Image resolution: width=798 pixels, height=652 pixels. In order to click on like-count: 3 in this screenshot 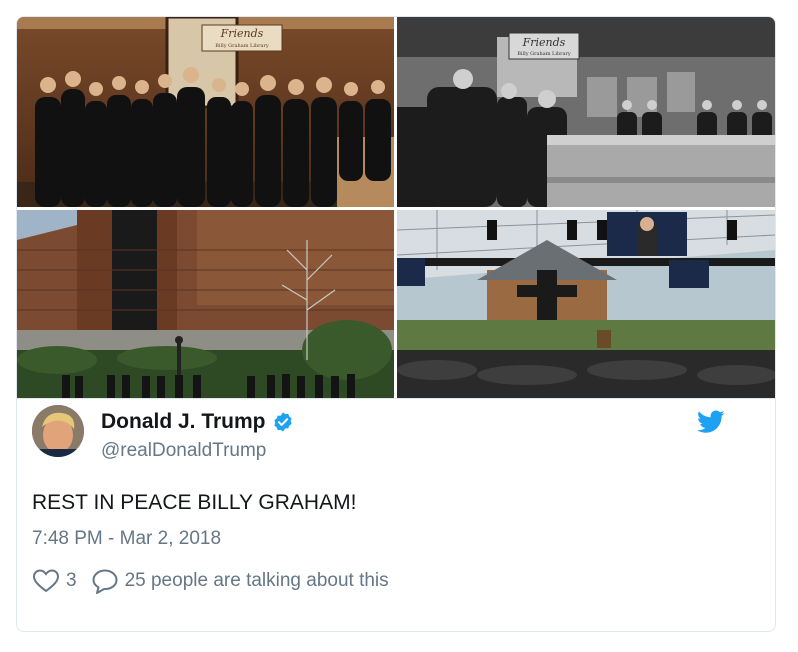, I will do `click(71, 580)`.